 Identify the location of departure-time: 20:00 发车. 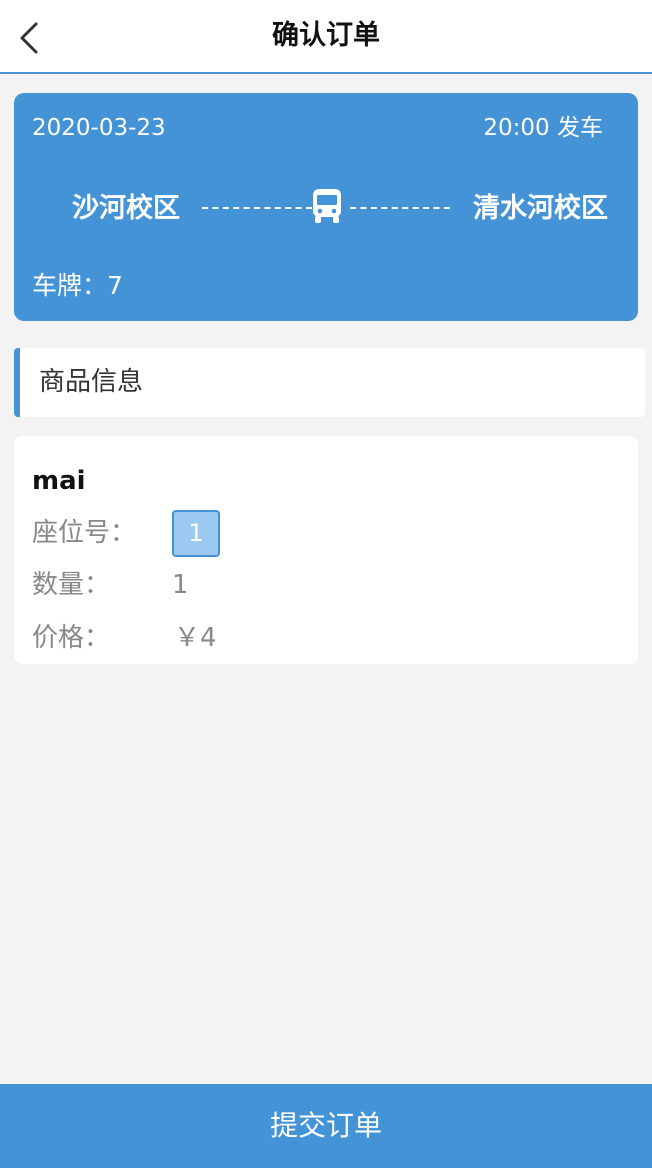
(543, 128).